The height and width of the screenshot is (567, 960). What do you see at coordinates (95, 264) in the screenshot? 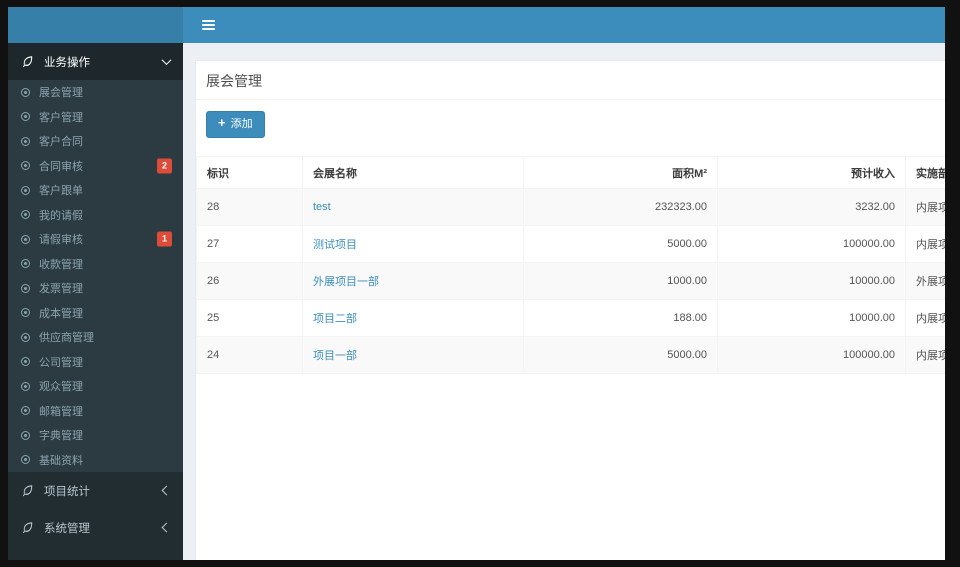
I see `sidebar-item: 收款管理` at bounding box center [95, 264].